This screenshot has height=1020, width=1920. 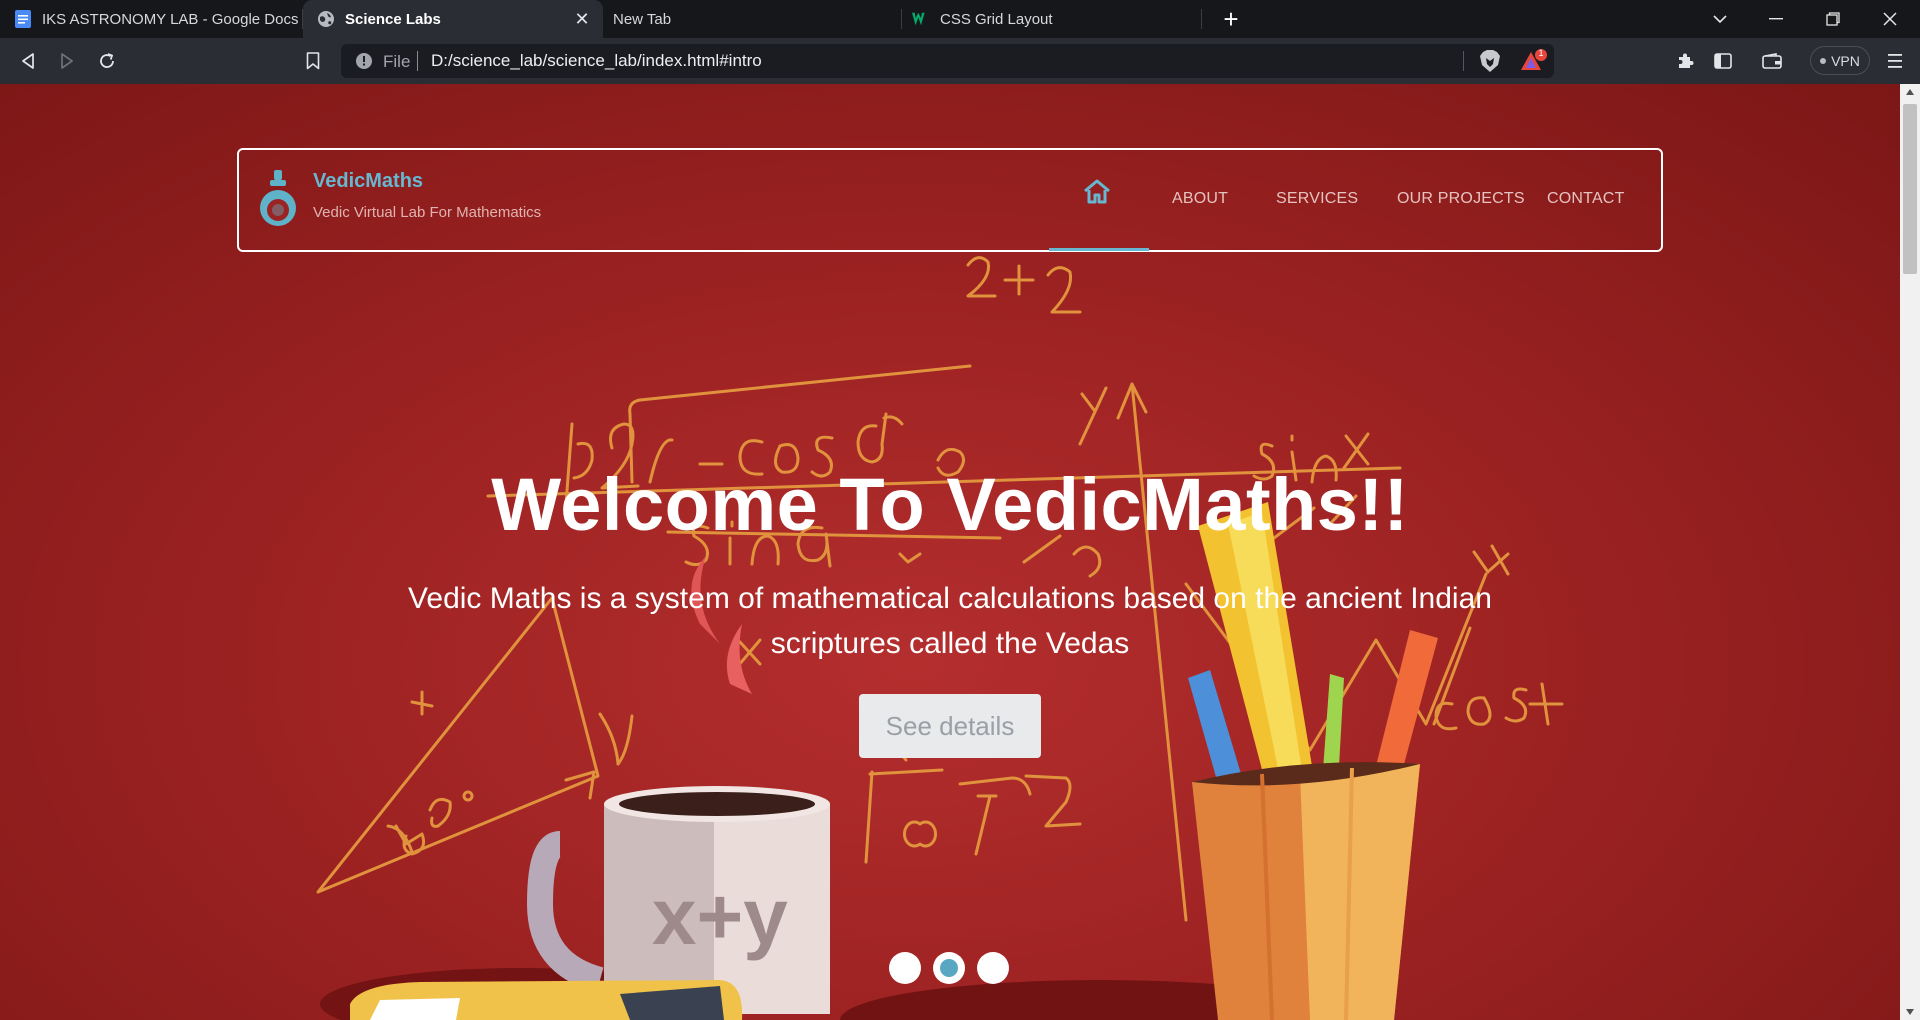 I want to click on carousel-indicators, so click(x=950, y=969).